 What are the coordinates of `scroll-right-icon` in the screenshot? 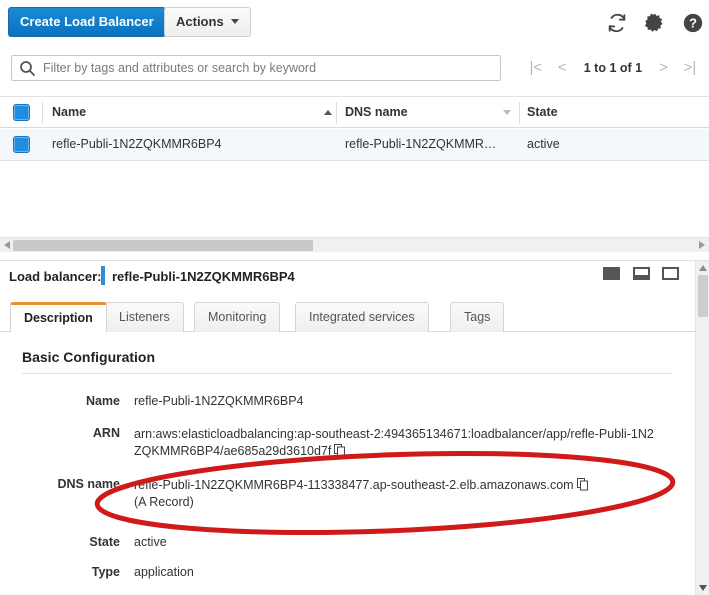 It's located at (702, 245).